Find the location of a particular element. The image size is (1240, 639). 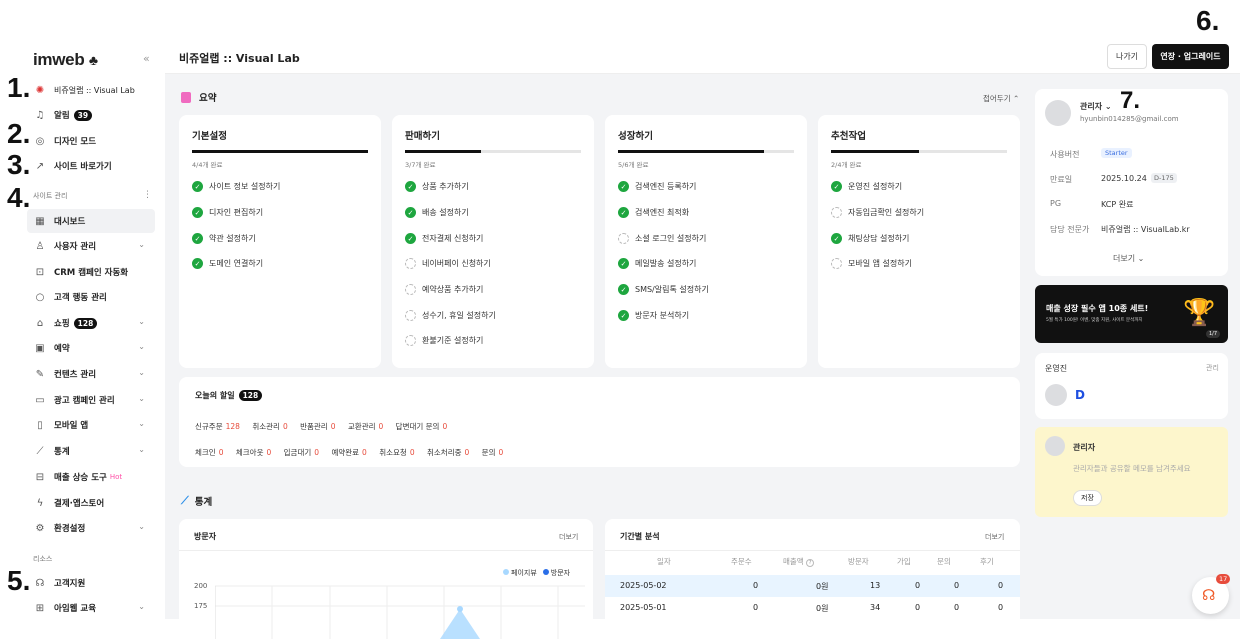

task-item: ✓ 메일발송 설정하기 is located at coordinates (657, 263).